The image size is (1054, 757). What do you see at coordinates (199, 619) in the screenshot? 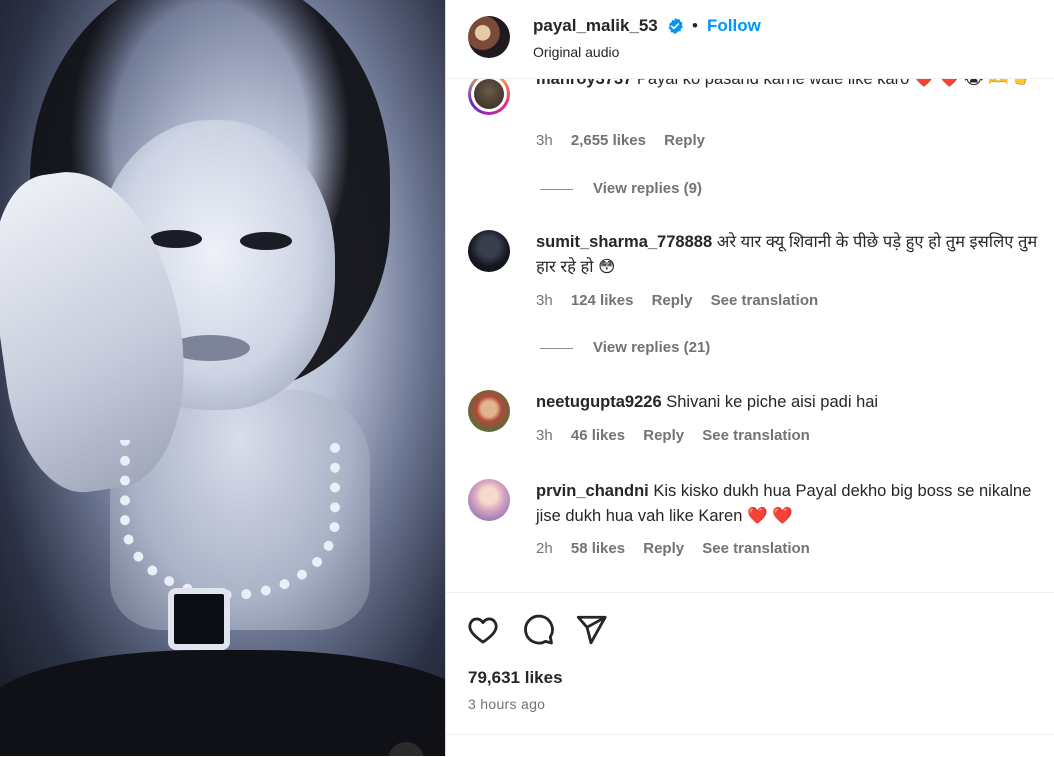
I see `media-pendant` at bounding box center [199, 619].